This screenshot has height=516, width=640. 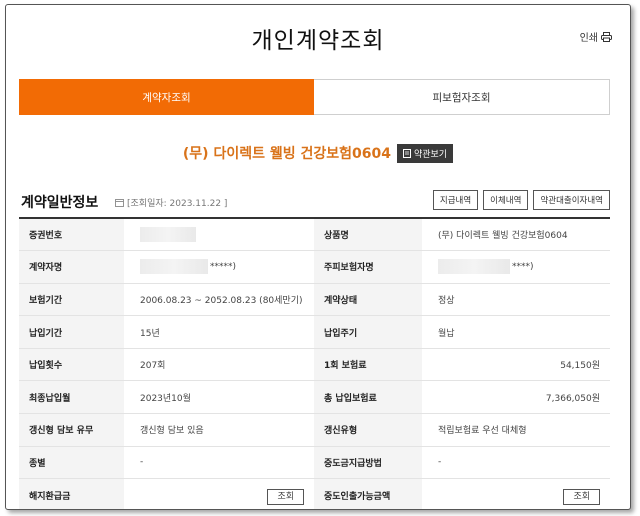 What do you see at coordinates (523, 267) in the screenshot?
I see `insured-name-suffix: ****)` at bounding box center [523, 267].